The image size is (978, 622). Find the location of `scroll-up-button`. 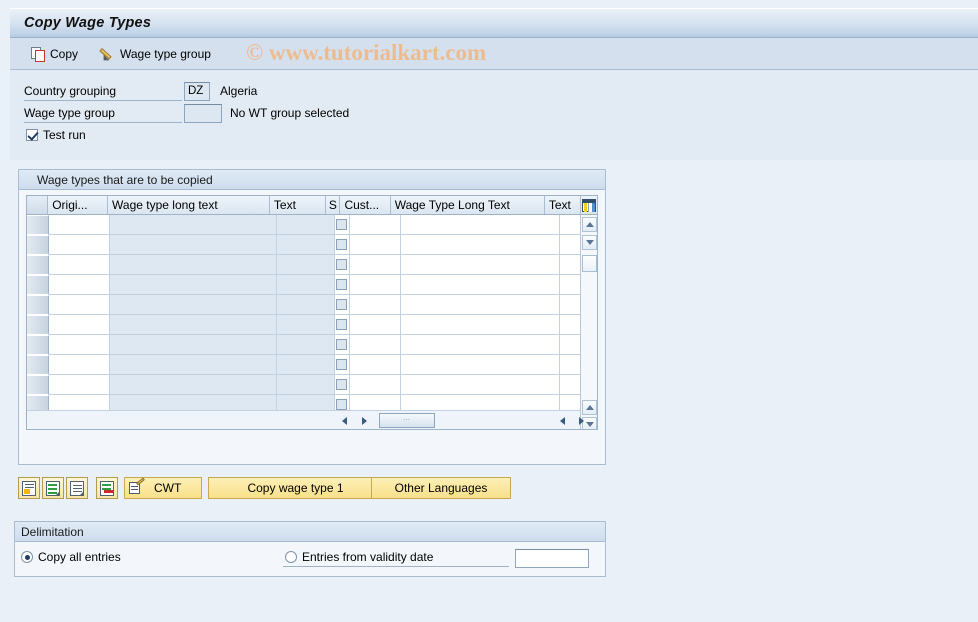

scroll-up-button is located at coordinates (589, 224).